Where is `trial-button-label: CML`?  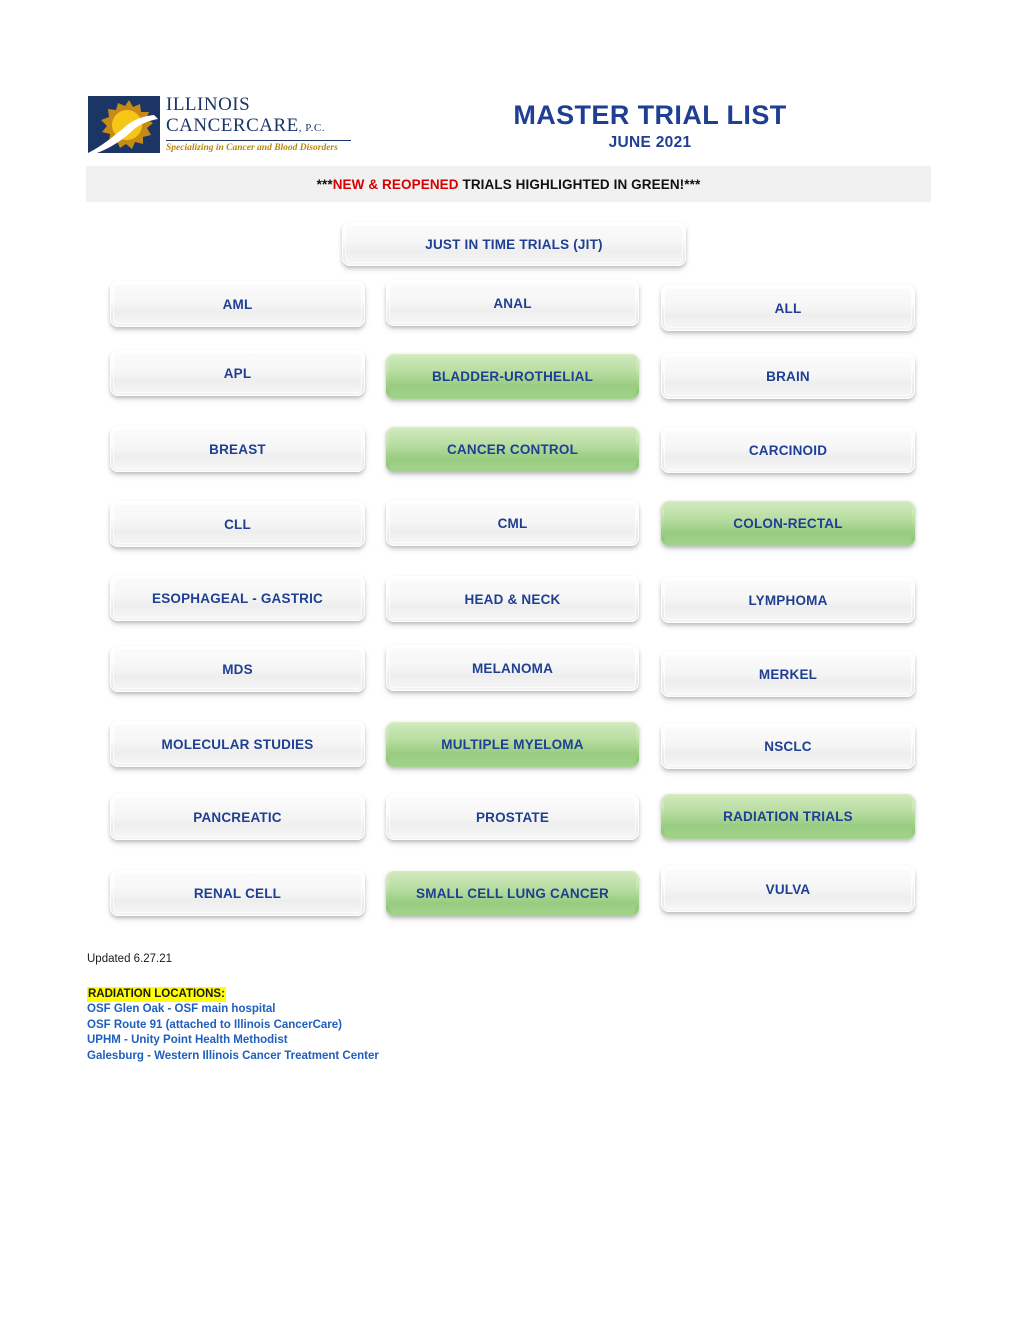 trial-button-label: CML is located at coordinates (512, 523).